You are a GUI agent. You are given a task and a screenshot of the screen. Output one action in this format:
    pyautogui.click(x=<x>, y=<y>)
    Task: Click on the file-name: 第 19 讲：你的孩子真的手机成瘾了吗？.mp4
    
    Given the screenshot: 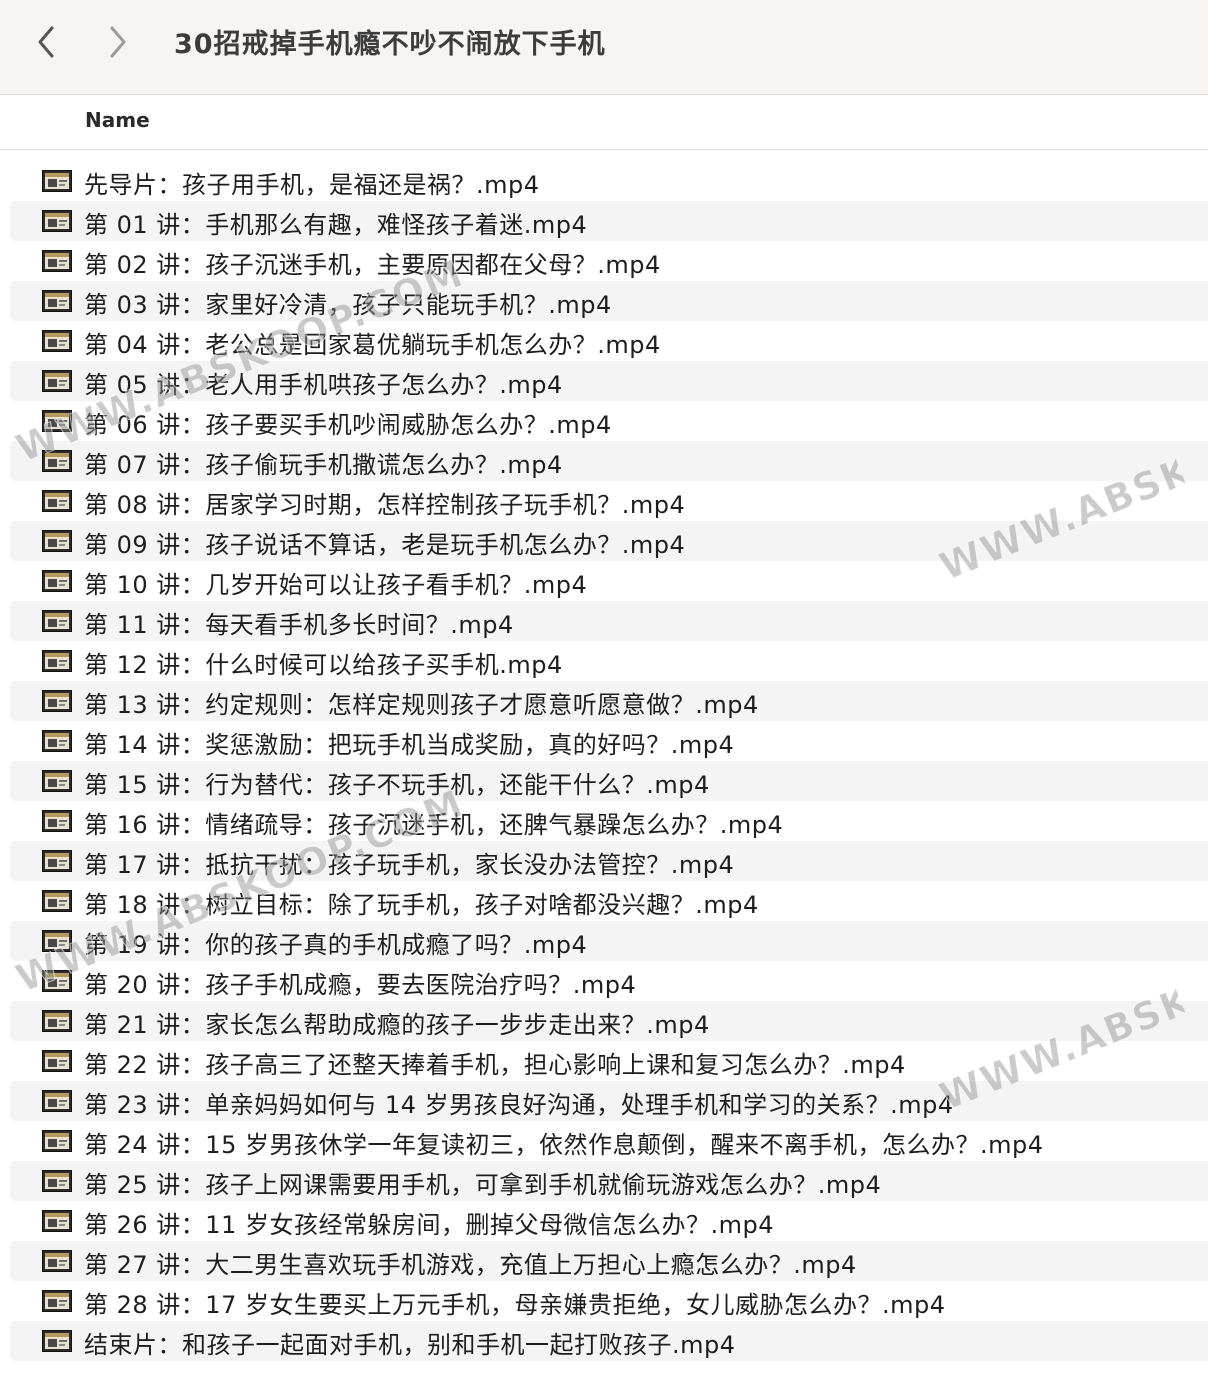 What is the action you would take?
    pyautogui.click(x=336, y=945)
    